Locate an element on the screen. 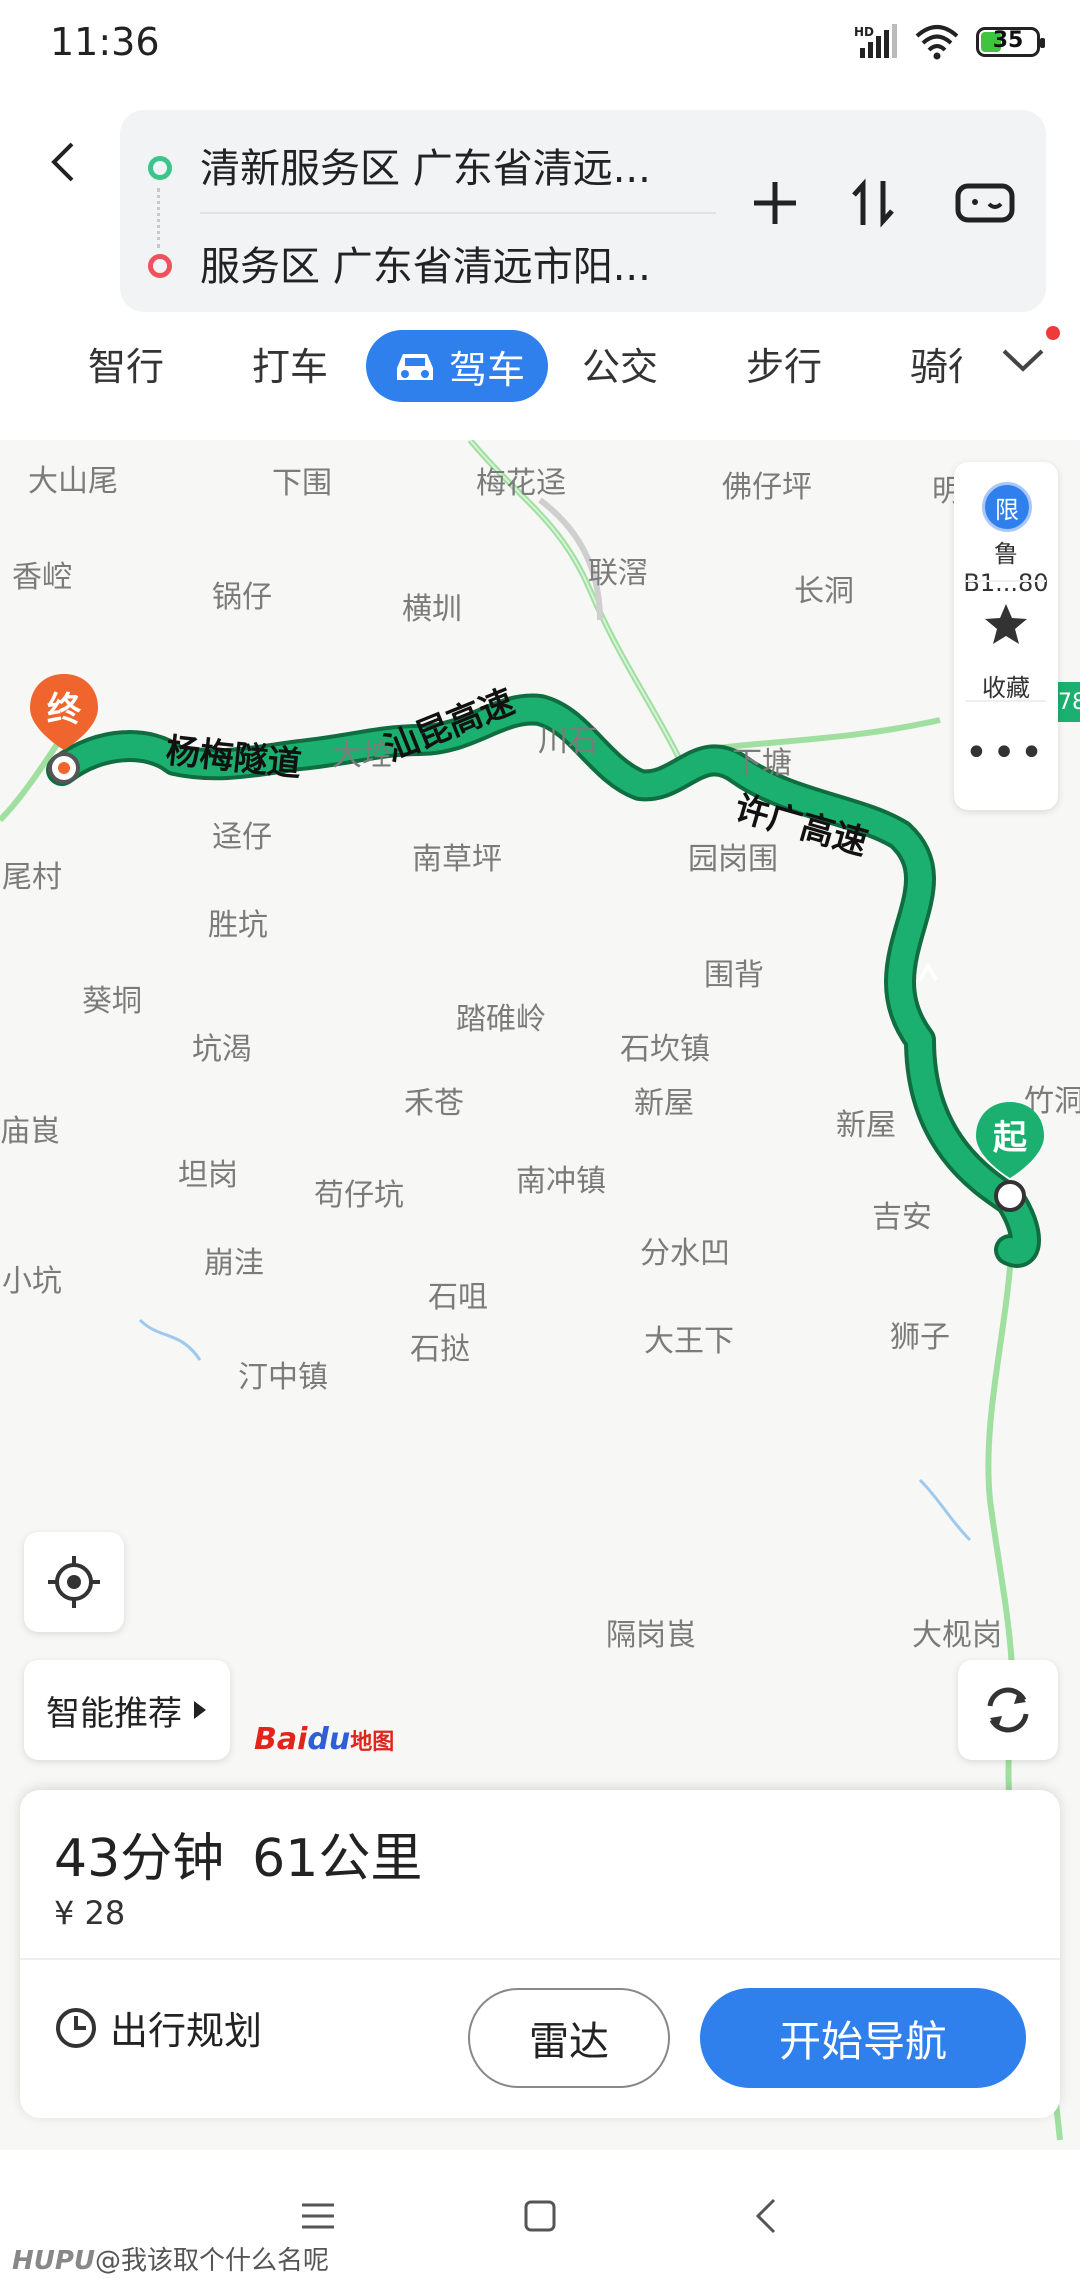  route-connector is located at coordinates (158, 218).